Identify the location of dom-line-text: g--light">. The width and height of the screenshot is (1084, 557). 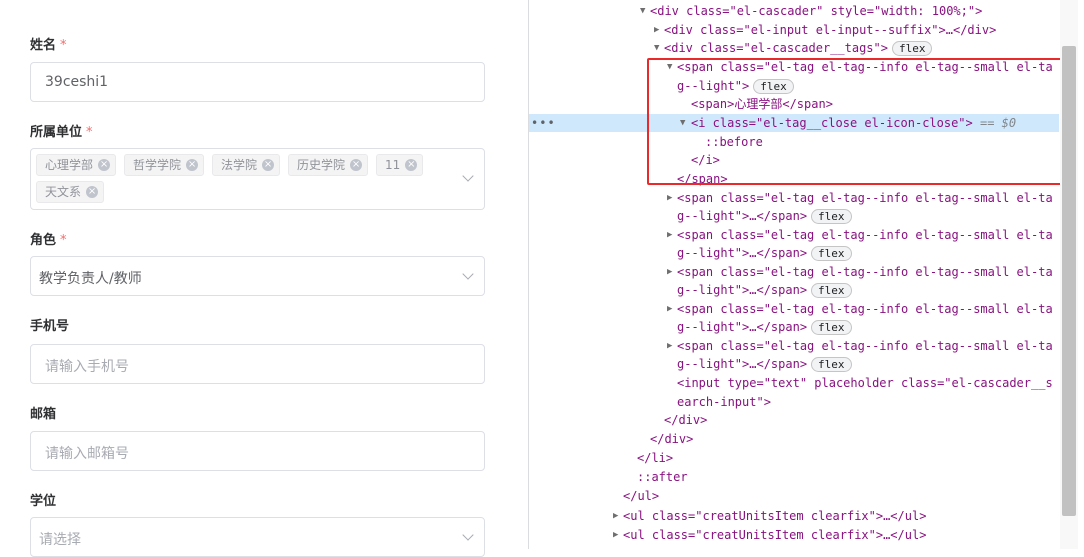
(713, 86).